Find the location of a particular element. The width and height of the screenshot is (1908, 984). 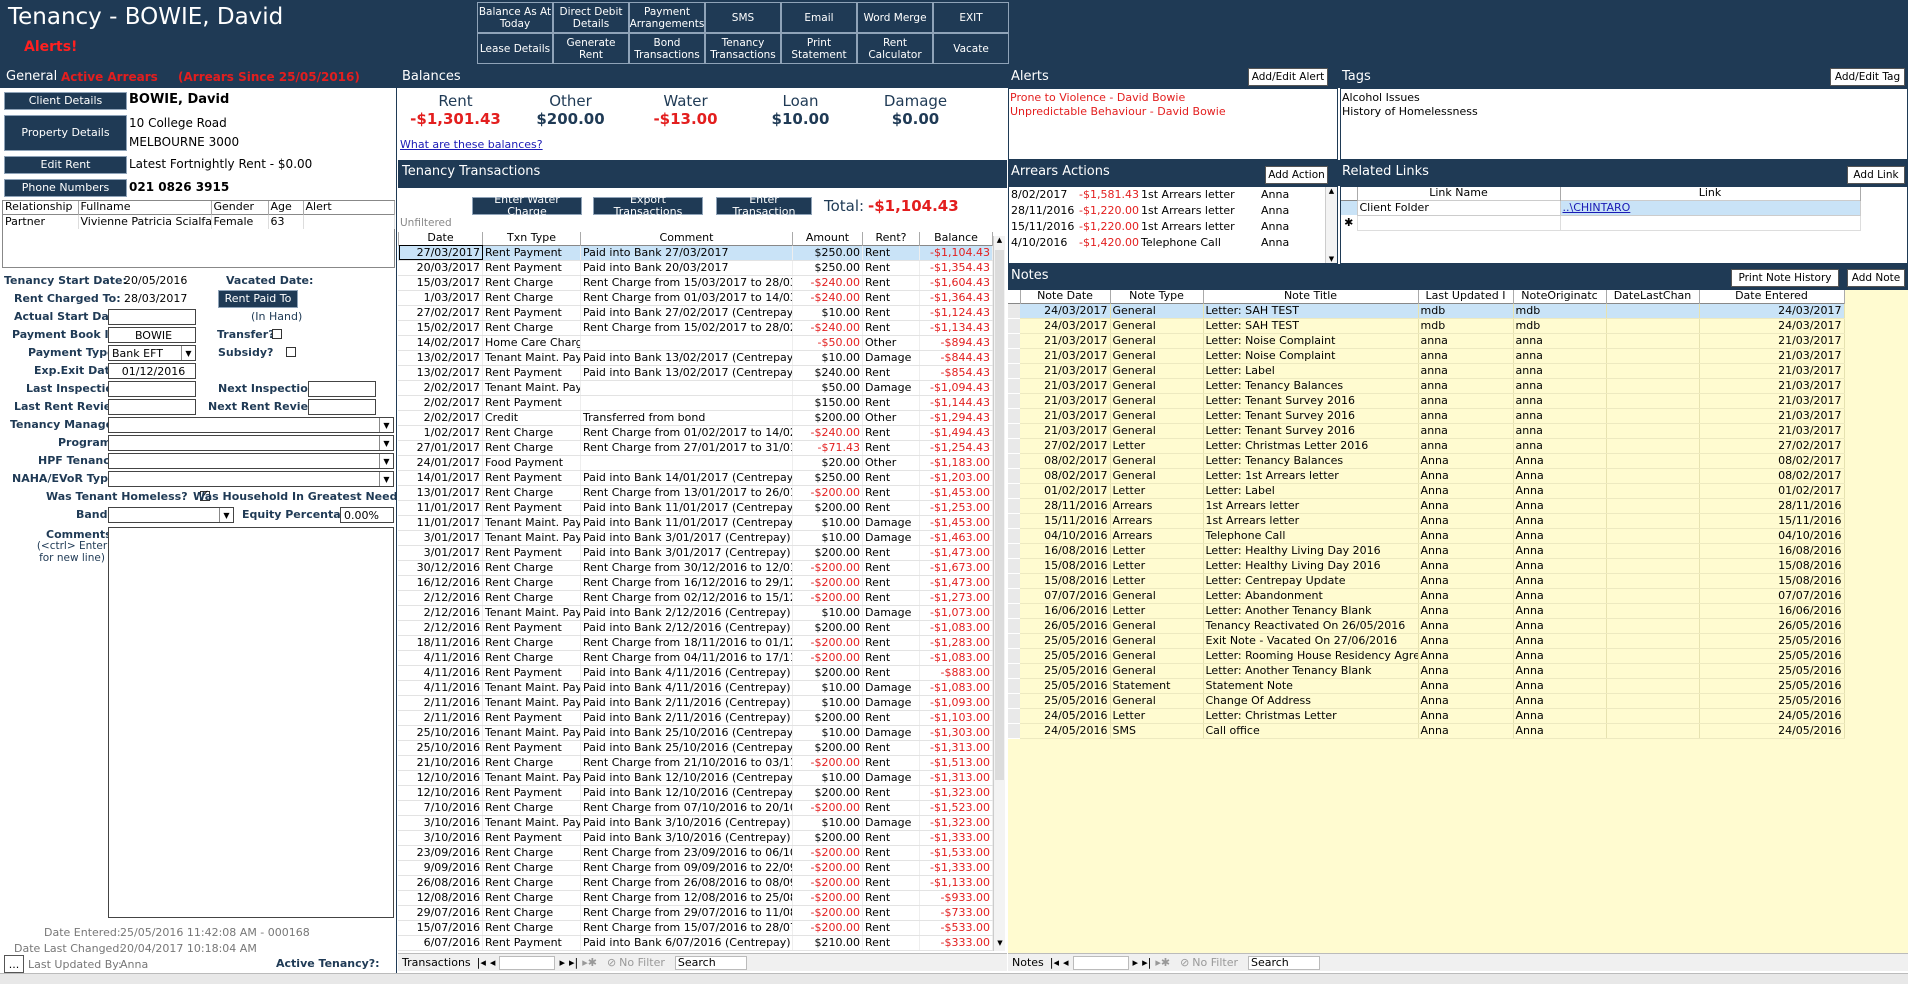

tenancy-manager-select: ▼ is located at coordinates (251, 425).